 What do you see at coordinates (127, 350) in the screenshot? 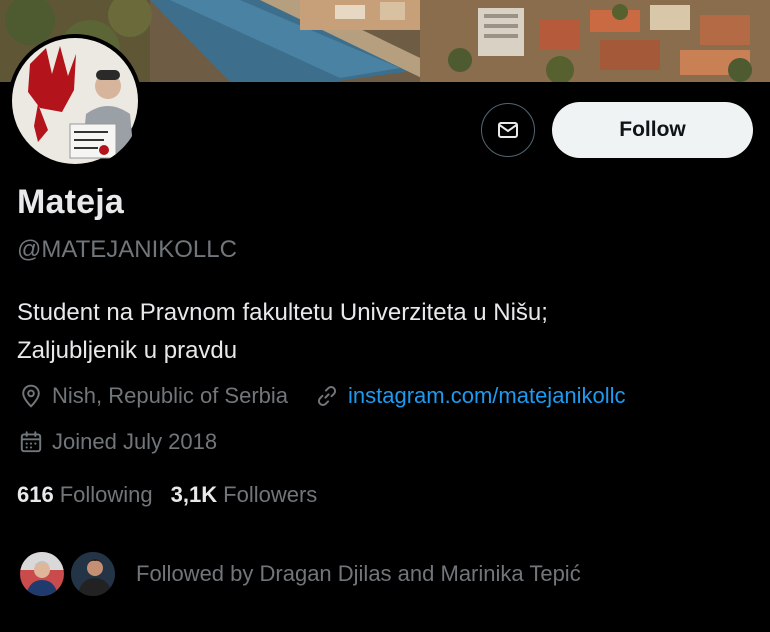
I see `bio-line: Zaljubljenik u pravdu` at bounding box center [127, 350].